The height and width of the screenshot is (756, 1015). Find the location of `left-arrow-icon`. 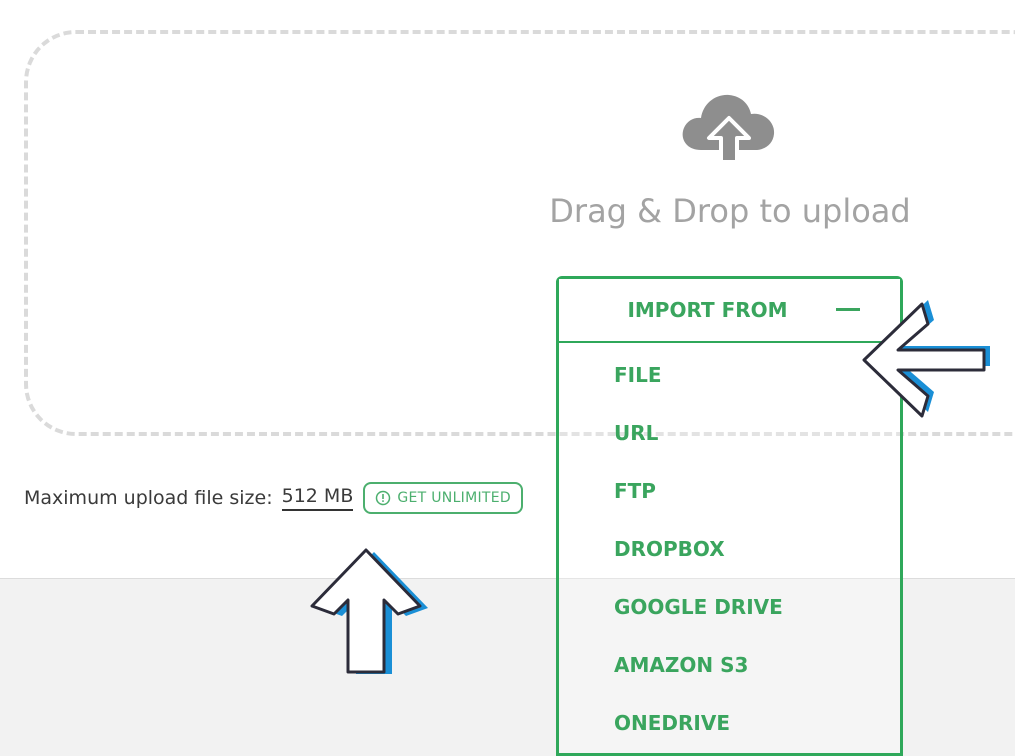

left-arrow-icon is located at coordinates (926, 359).